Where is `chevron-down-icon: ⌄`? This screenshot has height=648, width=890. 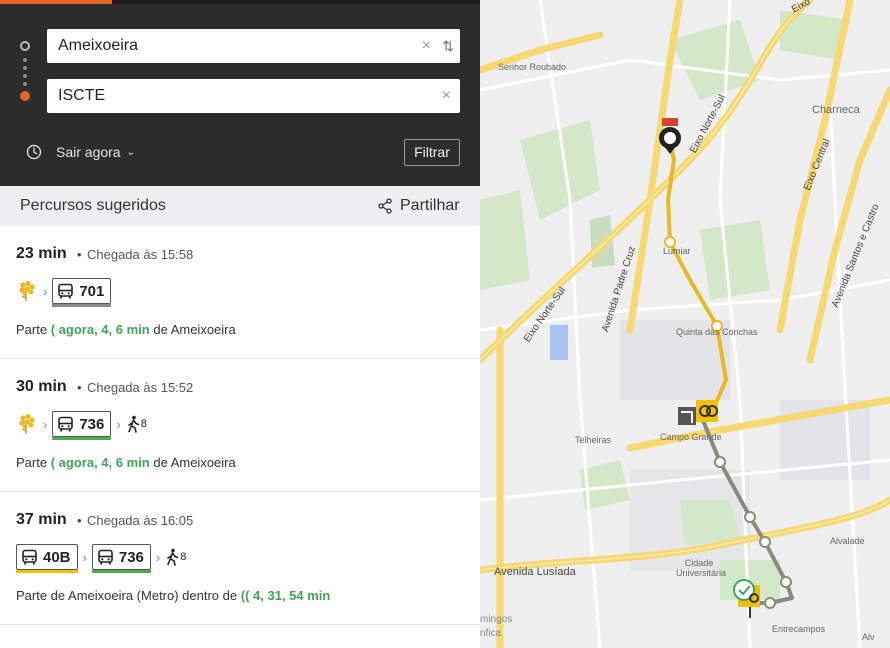
chevron-down-icon: ⌄ is located at coordinates (130, 152).